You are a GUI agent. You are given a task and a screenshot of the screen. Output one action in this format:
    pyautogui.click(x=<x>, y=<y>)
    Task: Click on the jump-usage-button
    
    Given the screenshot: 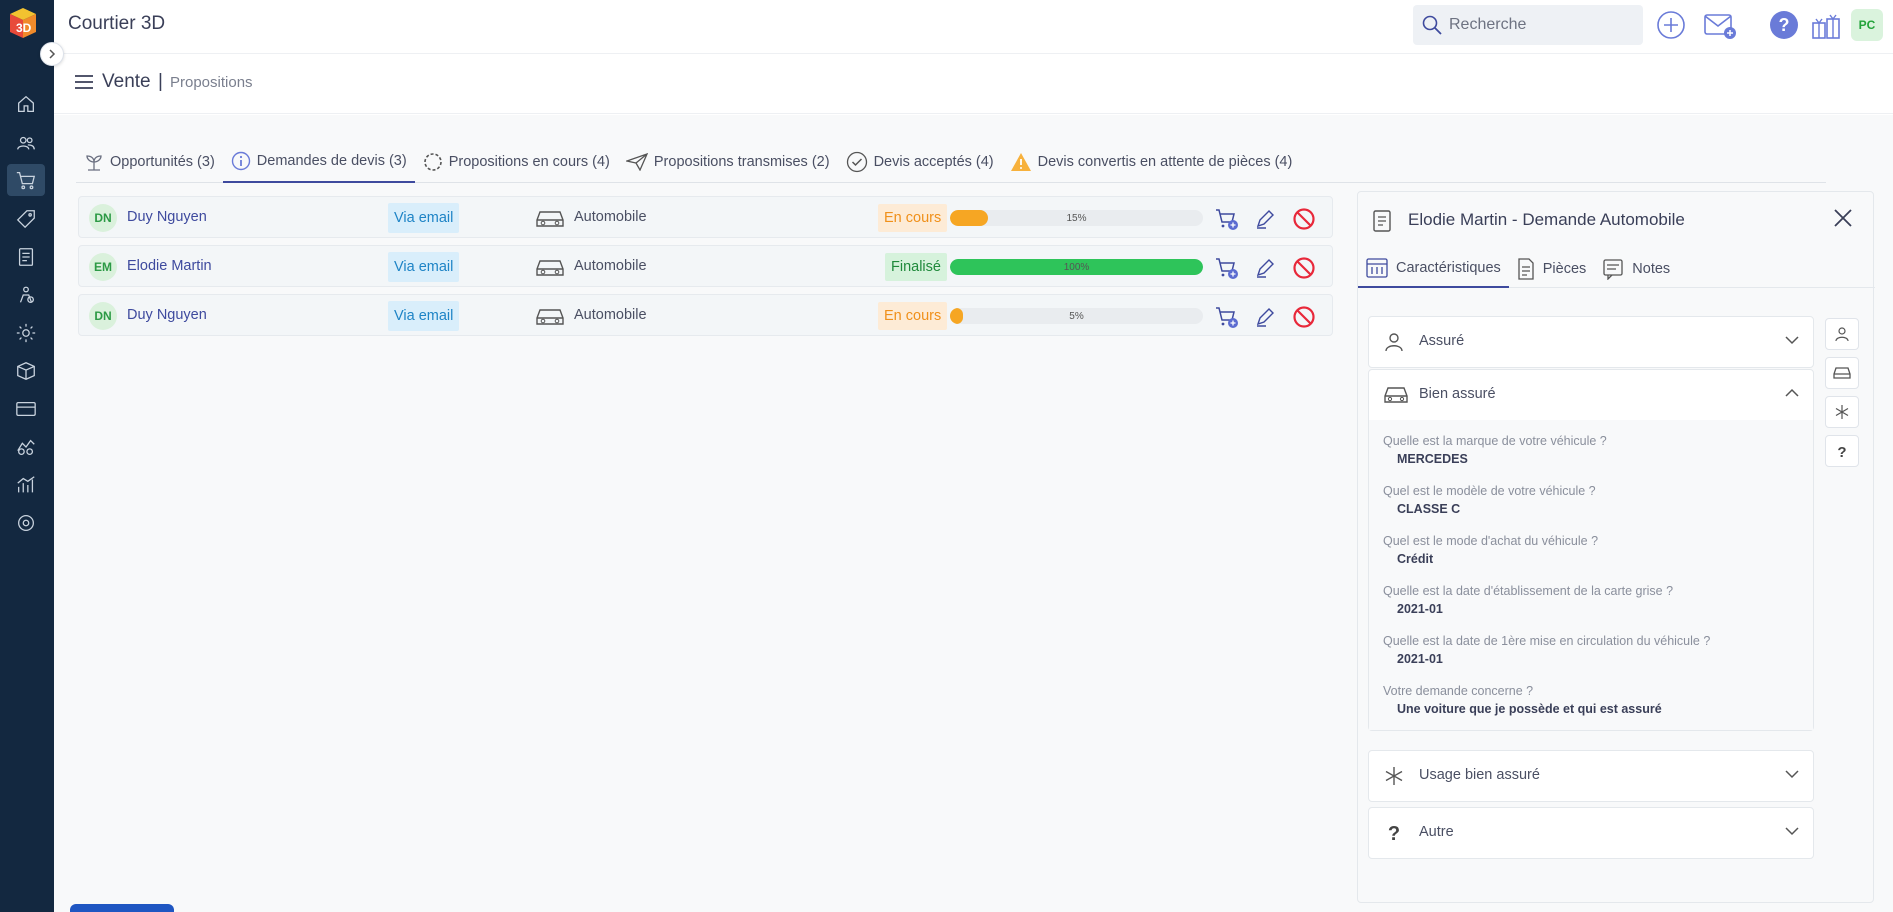 What is the action you would take?
    pyautogui.click(x=1842, y=412)
    